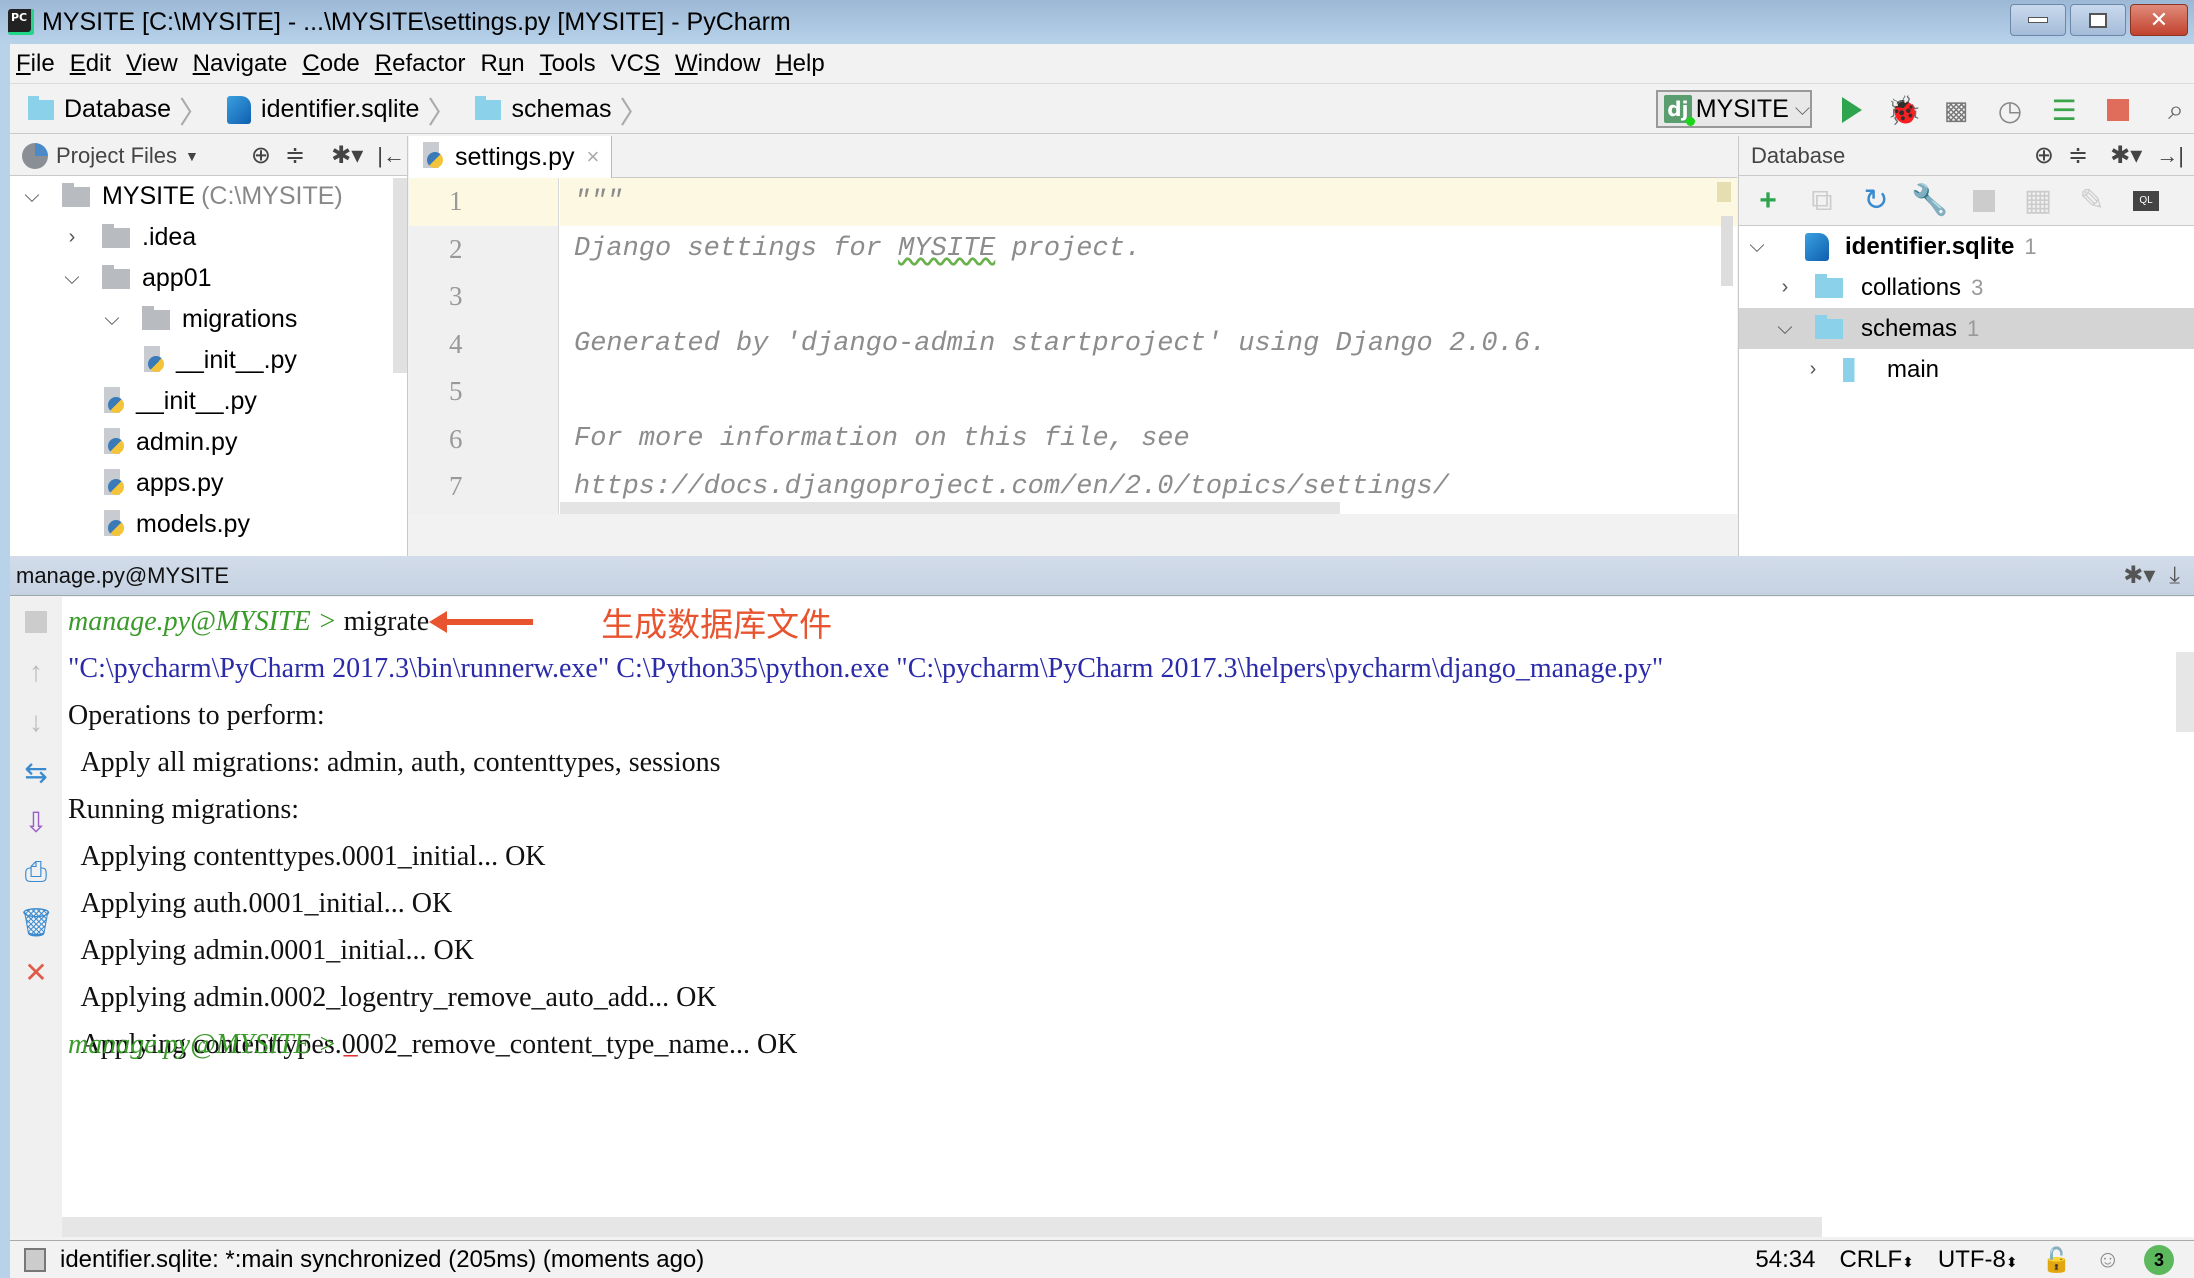 Image resolution: width=2194 pixels, height=1278 pixels. I want to click on database-tree-item: ⌵ identifier.sqlite 1, so click(1966, 246).